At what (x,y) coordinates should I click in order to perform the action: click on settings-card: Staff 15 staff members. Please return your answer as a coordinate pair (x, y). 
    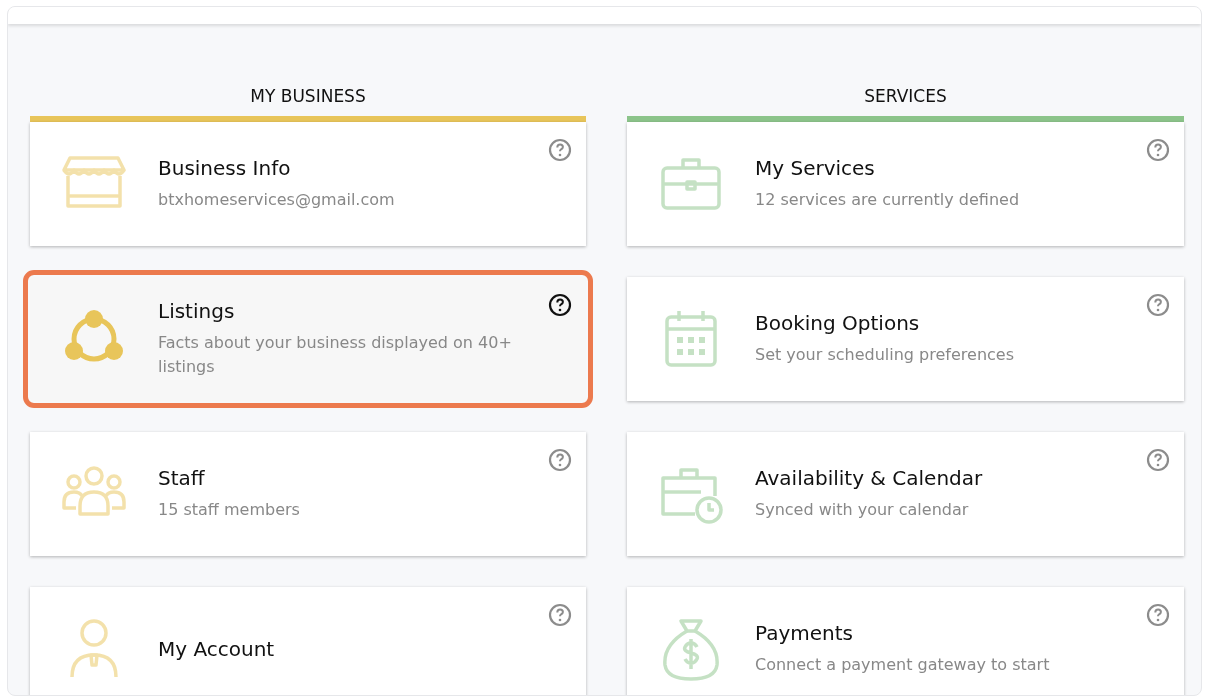
    Looking at the image, I should click on (308, 494).